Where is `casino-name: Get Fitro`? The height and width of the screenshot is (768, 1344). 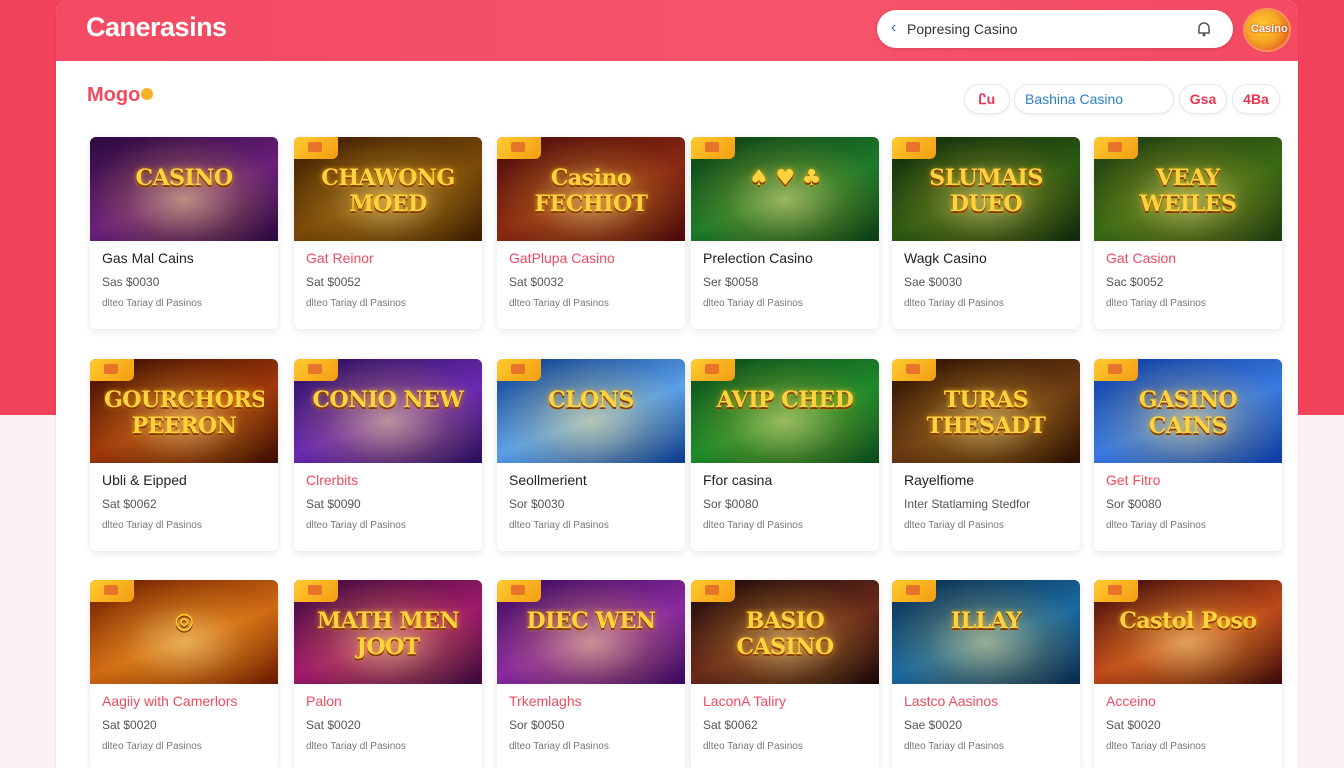 casino-name: Get Fitro is located at coordinates (1133, 480).